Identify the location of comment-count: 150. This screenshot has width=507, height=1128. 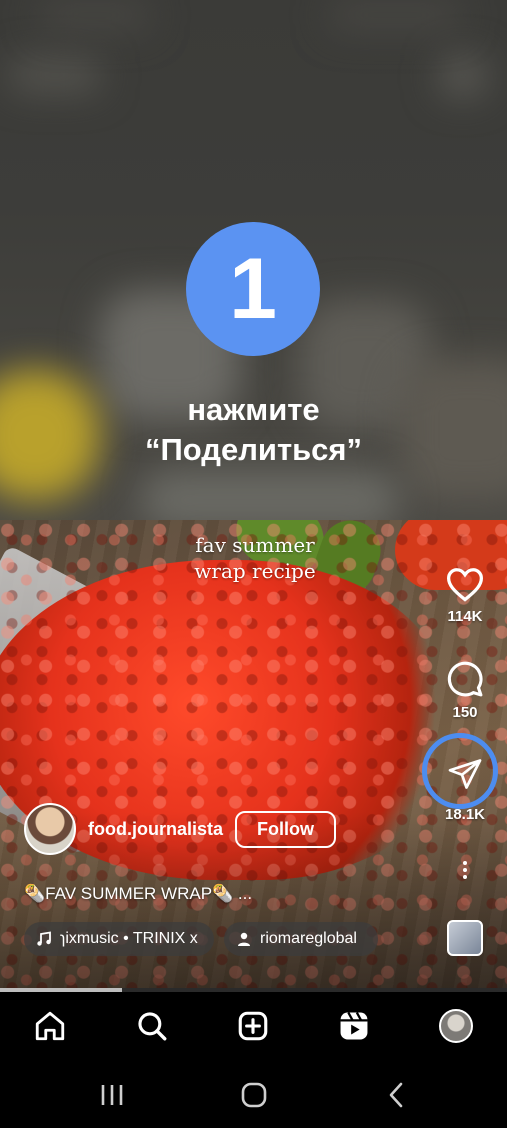
(465, 712).